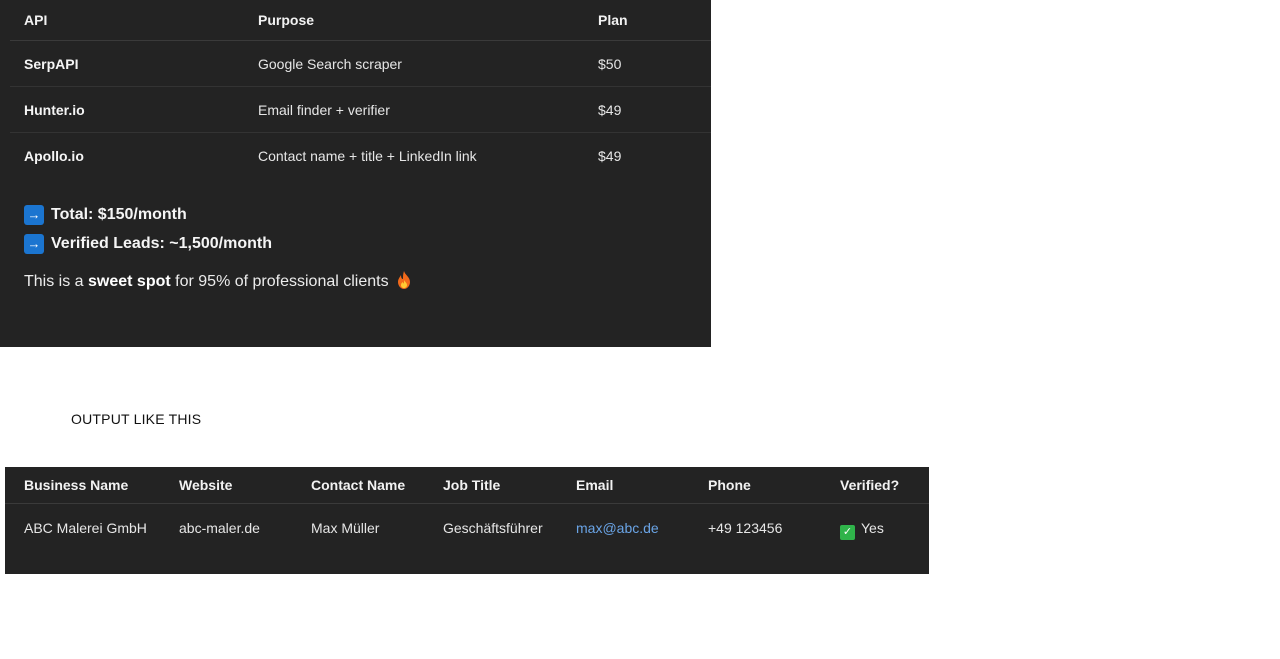  Describe the element at coordinates (119, 214) in the screenshot. I see `total-text: Total: $150/month` at that location.